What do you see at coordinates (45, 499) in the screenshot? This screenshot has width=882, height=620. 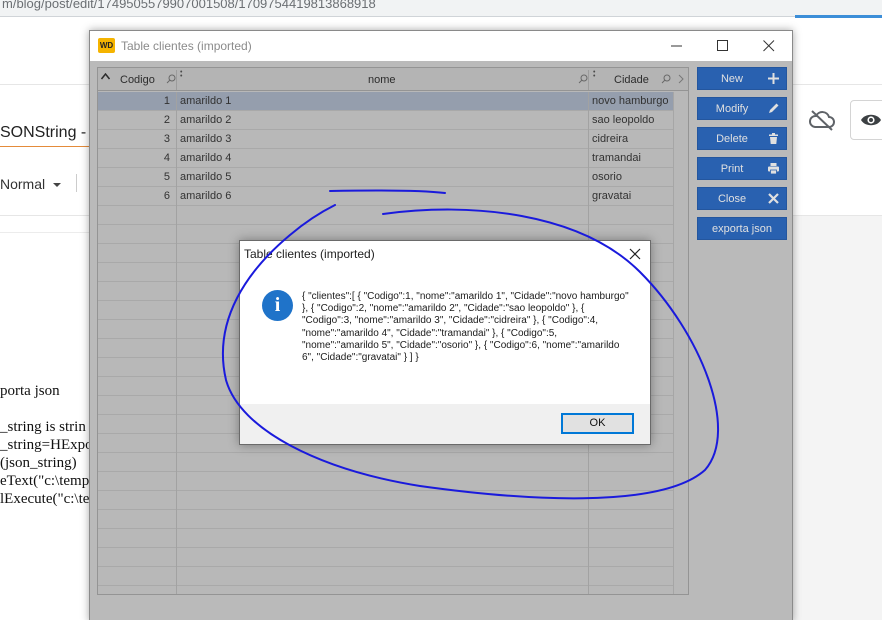 I see `post-body-line: lExecute("c:\te` at bounding box center [45, 499].